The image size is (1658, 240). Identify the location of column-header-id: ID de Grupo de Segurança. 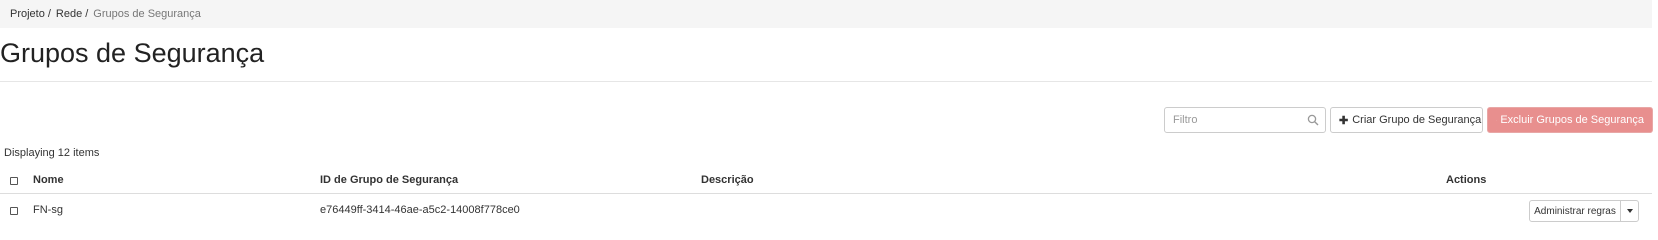
(389, 180).